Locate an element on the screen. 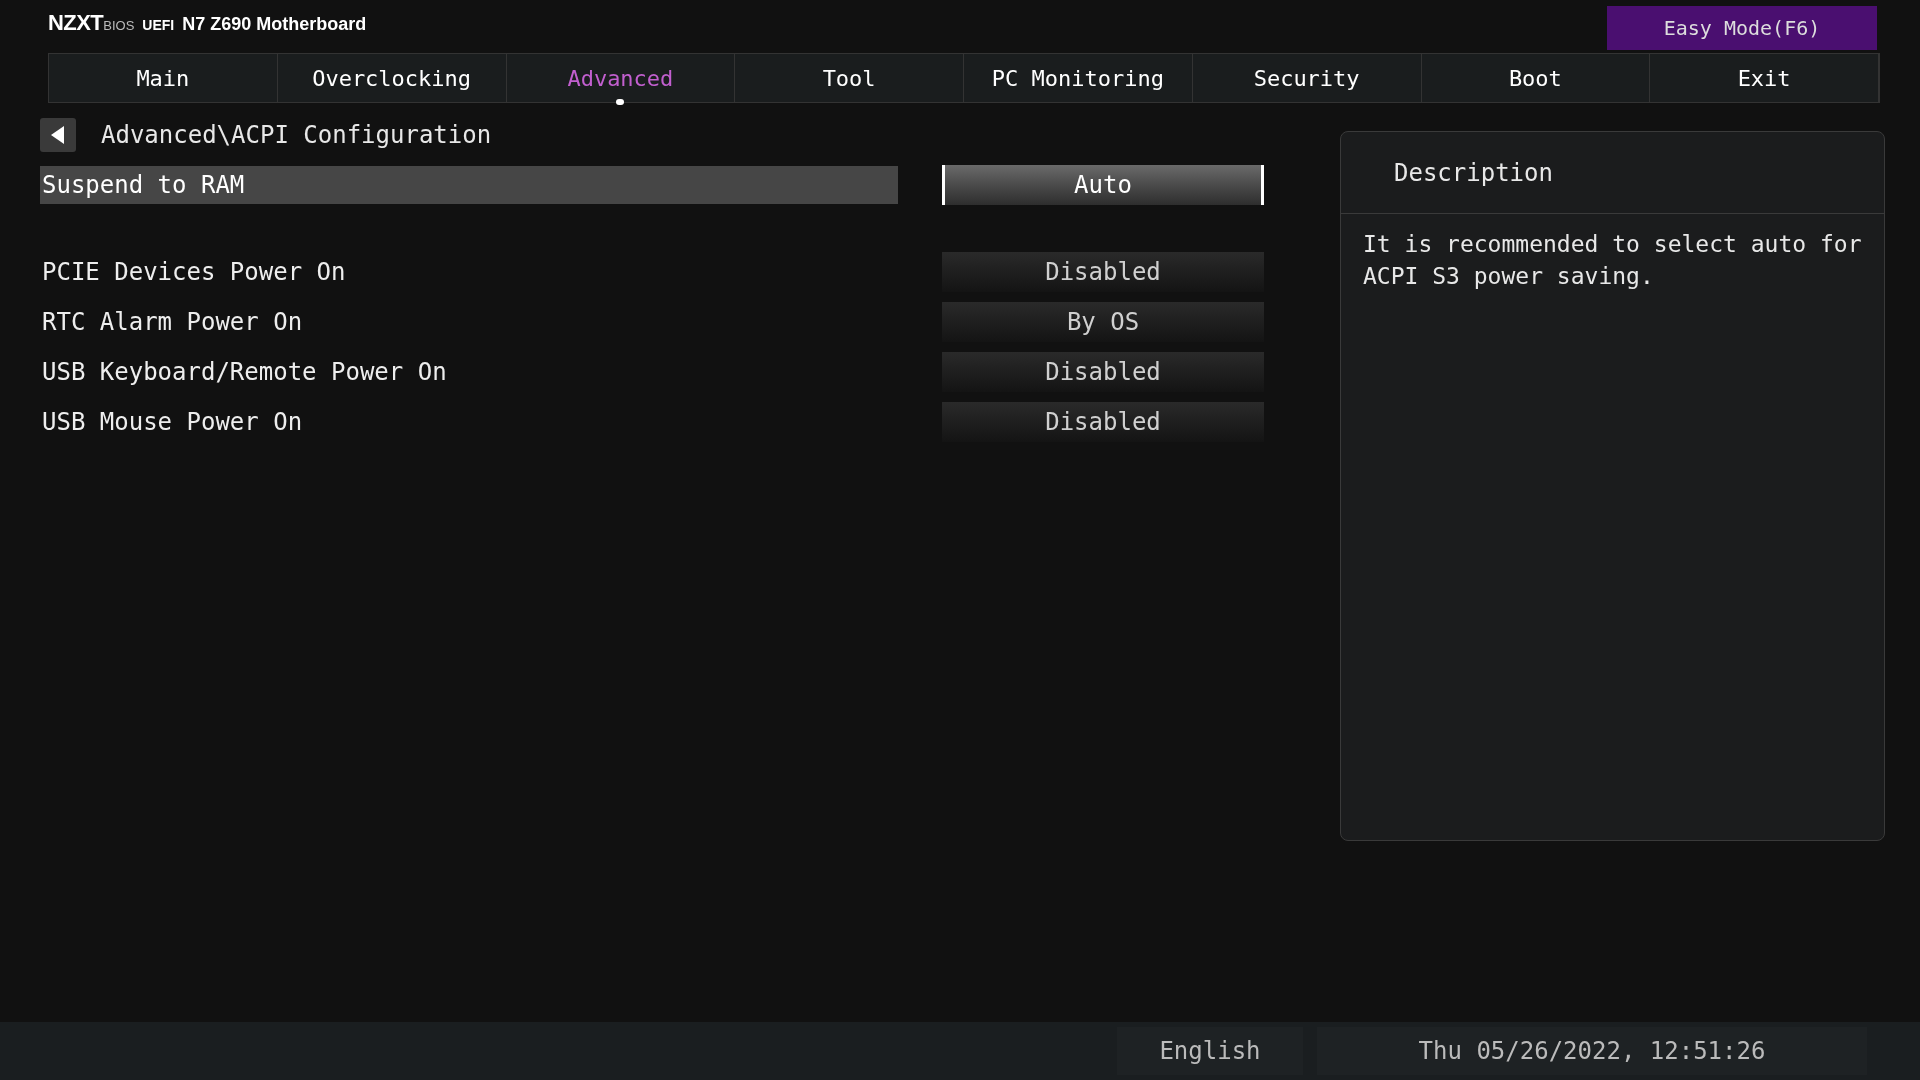 The image size is (1920, 1080). setting-label: USB Mouse Power On is located at coordinates (469, 422).